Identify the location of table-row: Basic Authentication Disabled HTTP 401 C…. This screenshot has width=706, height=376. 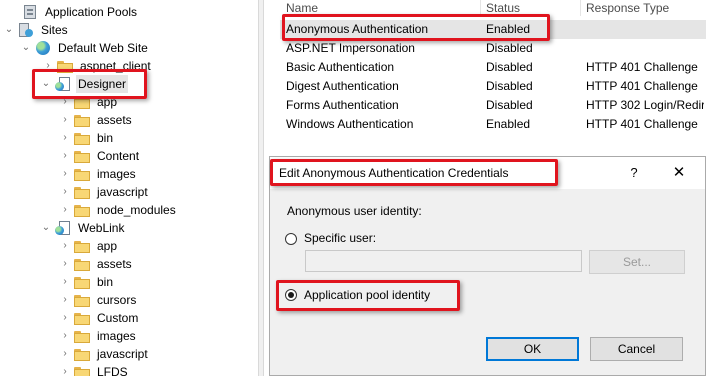
(493, 67).